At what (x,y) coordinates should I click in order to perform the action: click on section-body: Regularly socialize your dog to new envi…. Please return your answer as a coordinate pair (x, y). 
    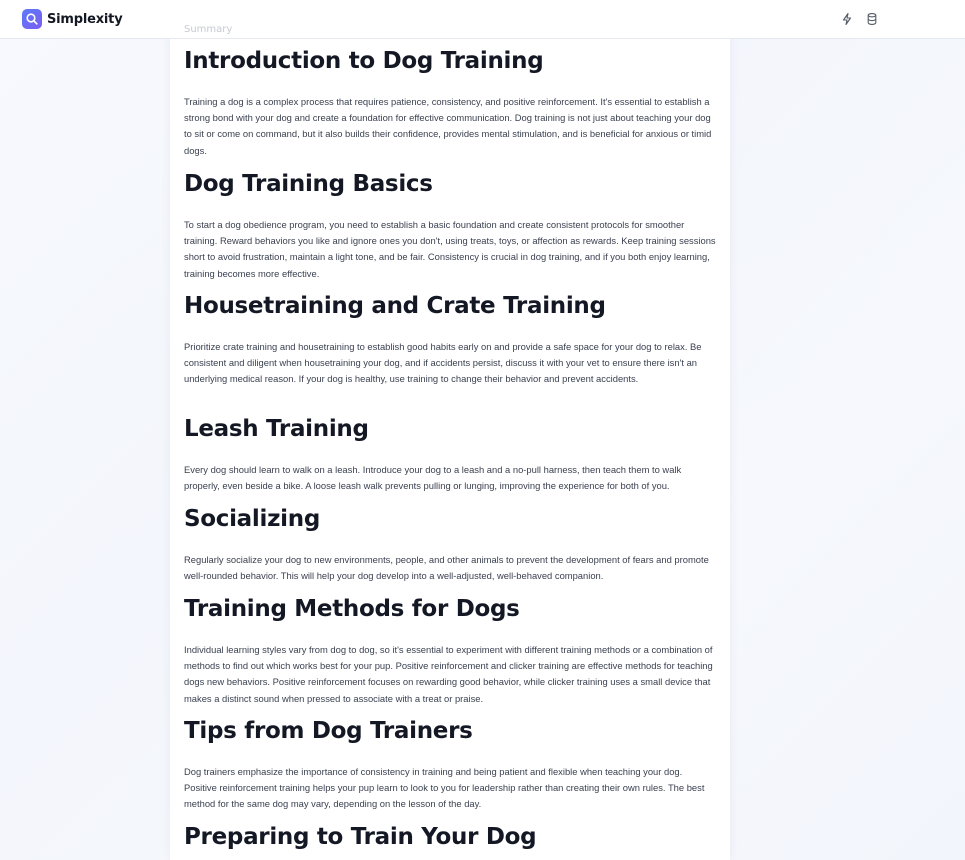
    Looking at the image, I should click on (446, 568).